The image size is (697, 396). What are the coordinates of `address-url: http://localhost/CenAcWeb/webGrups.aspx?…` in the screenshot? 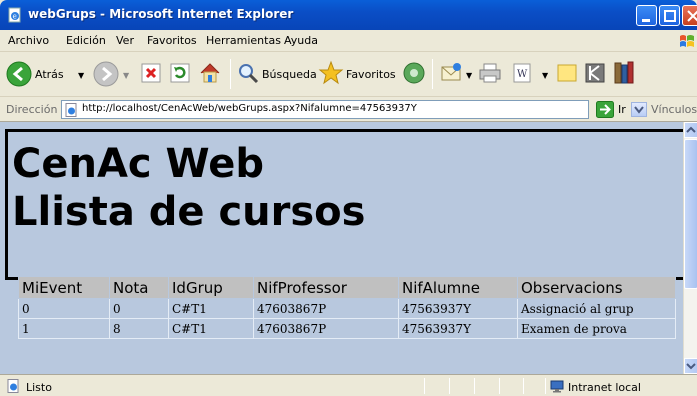 It's located at (249, 108).